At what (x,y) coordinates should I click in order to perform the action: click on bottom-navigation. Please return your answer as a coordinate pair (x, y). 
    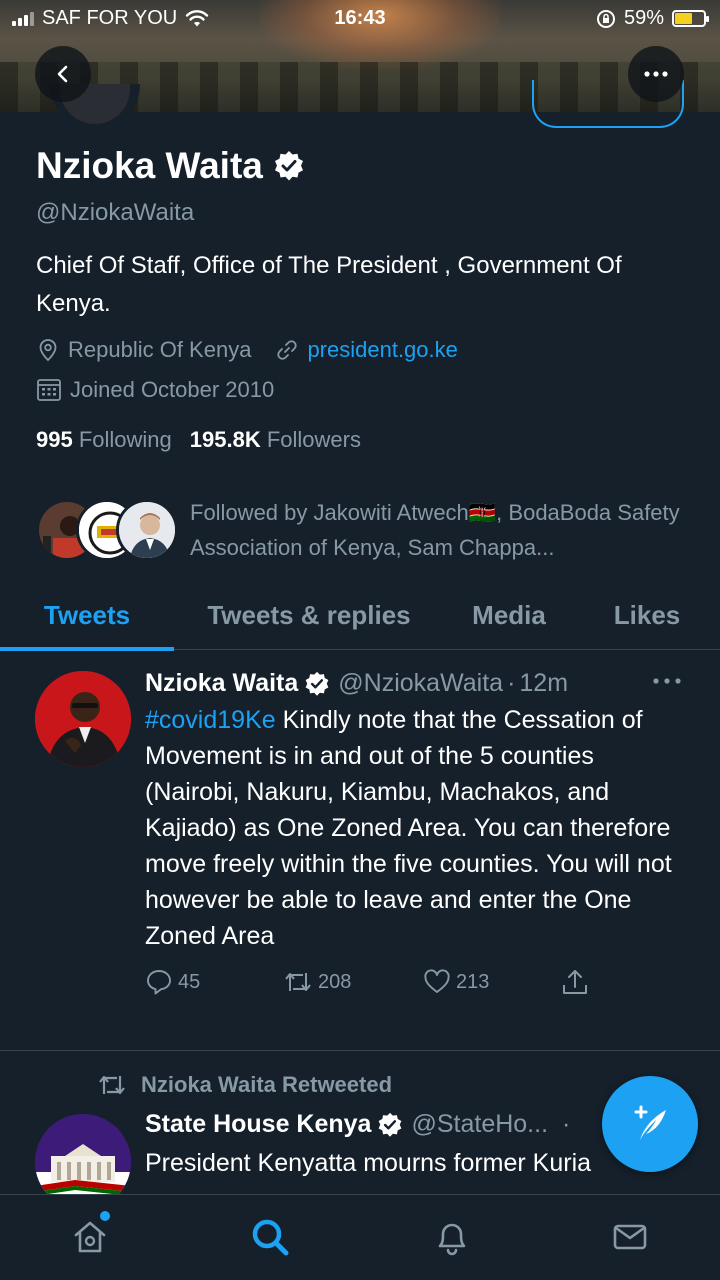
    Looking at the image, I should click on (360, 1237).